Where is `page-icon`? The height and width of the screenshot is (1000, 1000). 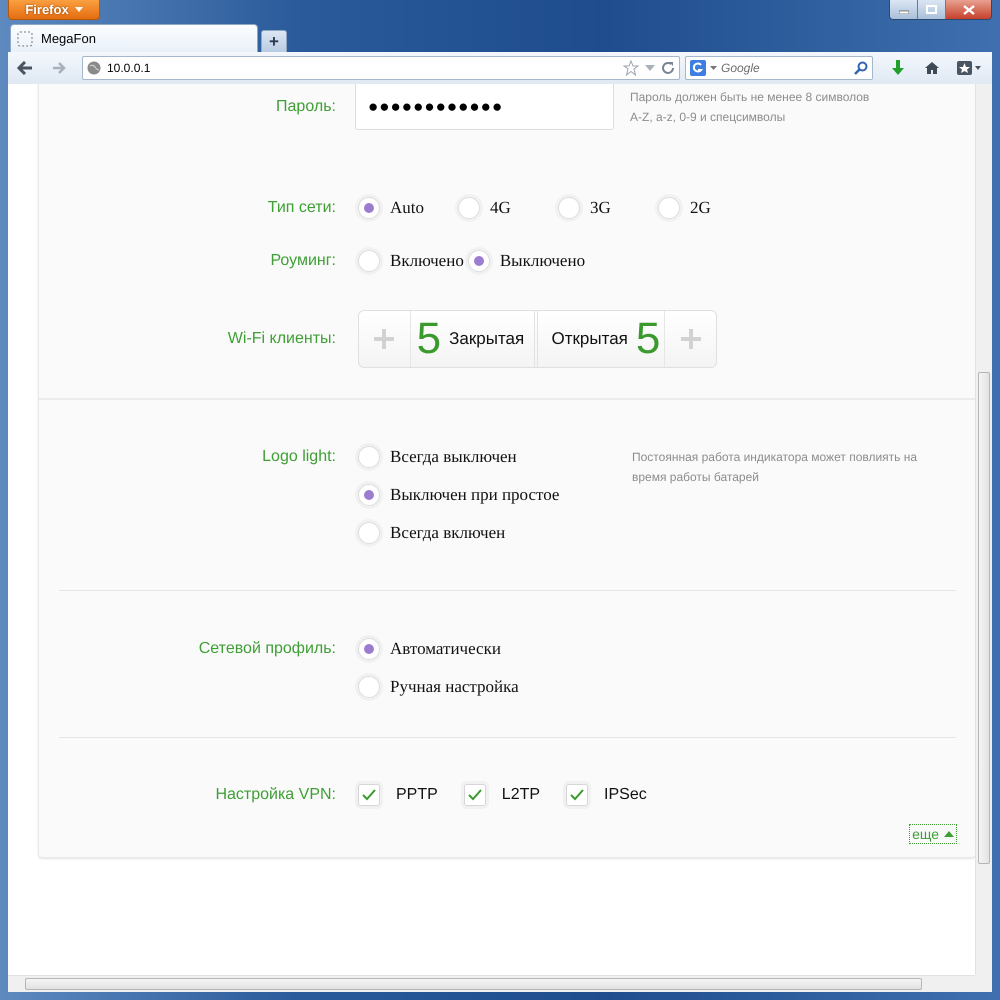
page-icon is located at coordinates (25, 38).